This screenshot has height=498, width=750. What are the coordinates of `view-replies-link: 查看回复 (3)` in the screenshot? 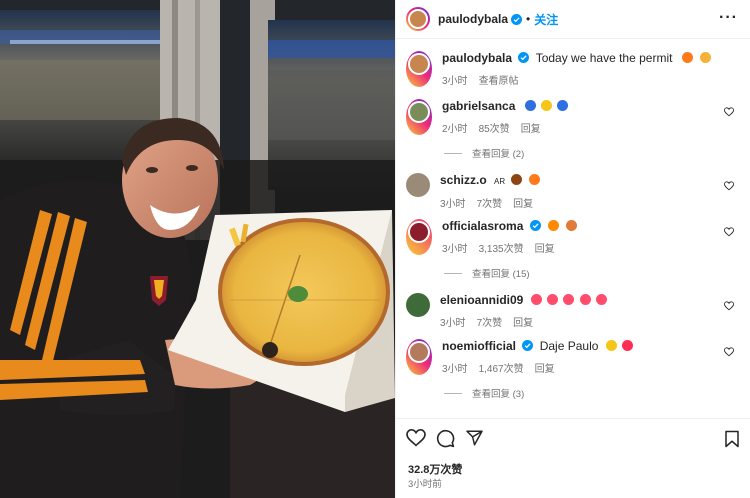 It's located at (484, 393).